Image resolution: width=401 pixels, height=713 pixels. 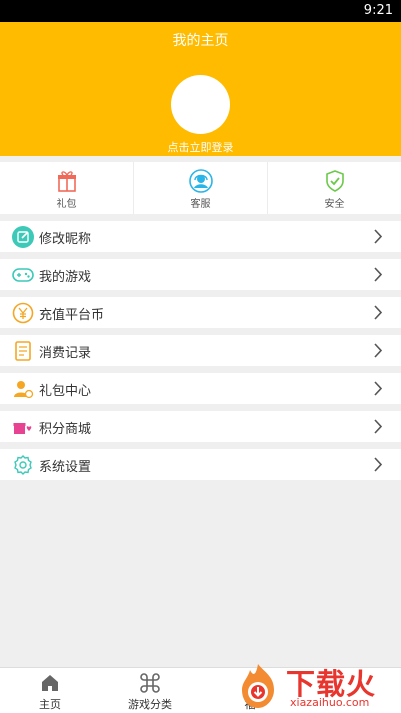 I want to click on menu-item-label: 我的游戏, so click(x=65, y=277).